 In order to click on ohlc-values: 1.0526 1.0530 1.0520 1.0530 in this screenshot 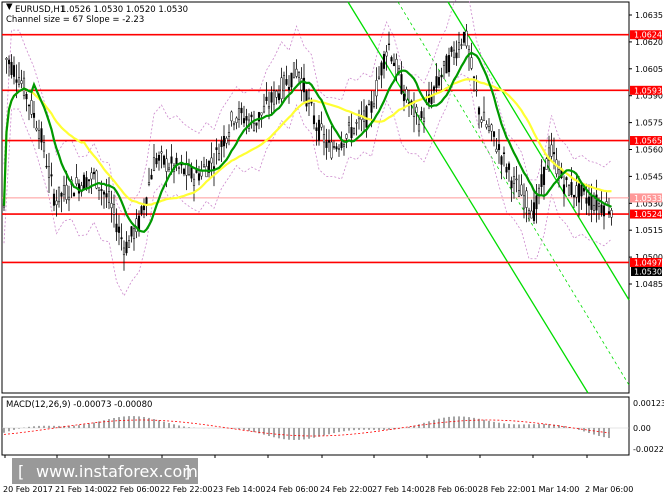, I will do `click(124, 10)`.